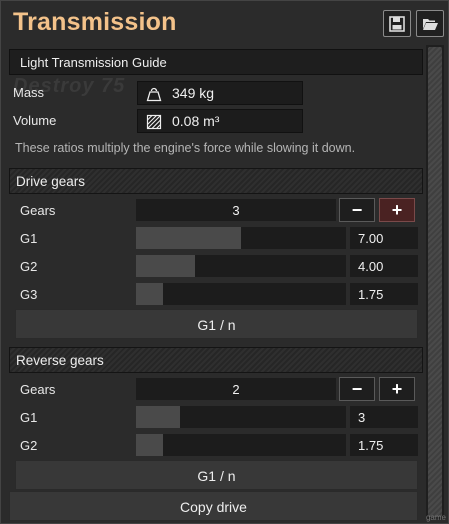  What do you see at coordinates (150, 445) in the screenshot?
I see `reverse-g2-slider-fill` at bounding box center [150, 445].